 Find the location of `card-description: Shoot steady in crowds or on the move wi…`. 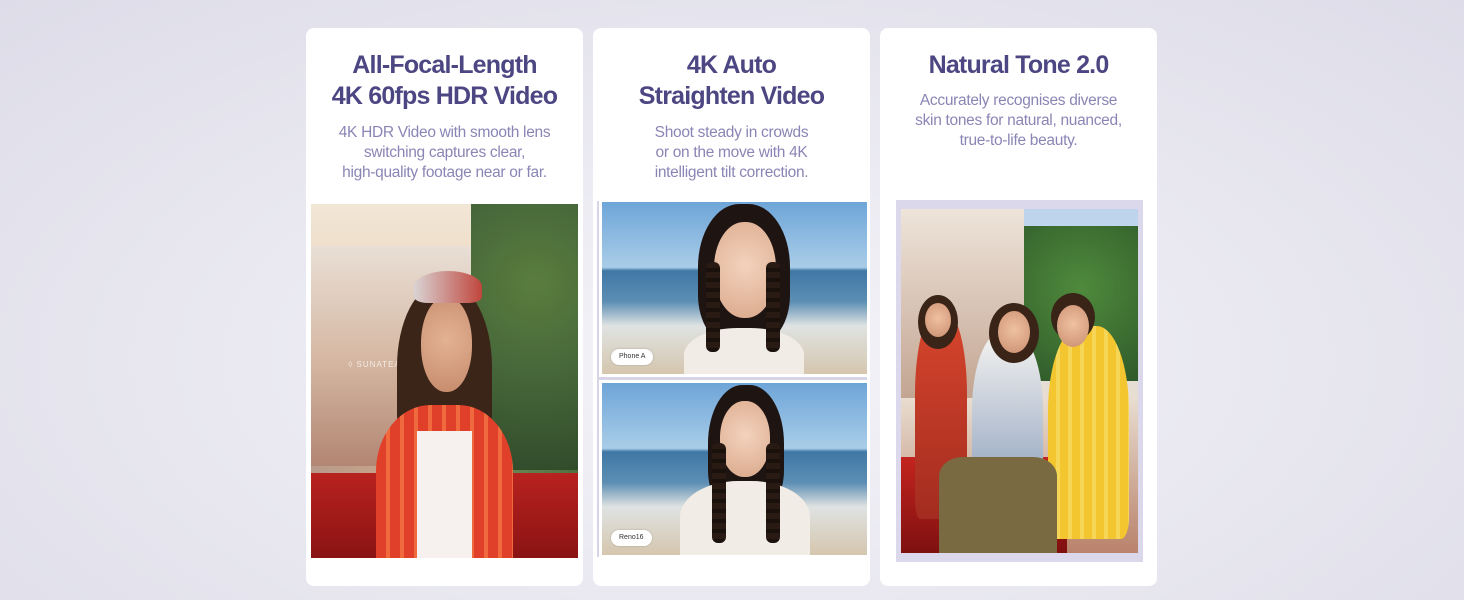

card-description: Shoot steady in crowds or on the move wi… is located at coordinates (731, 153).